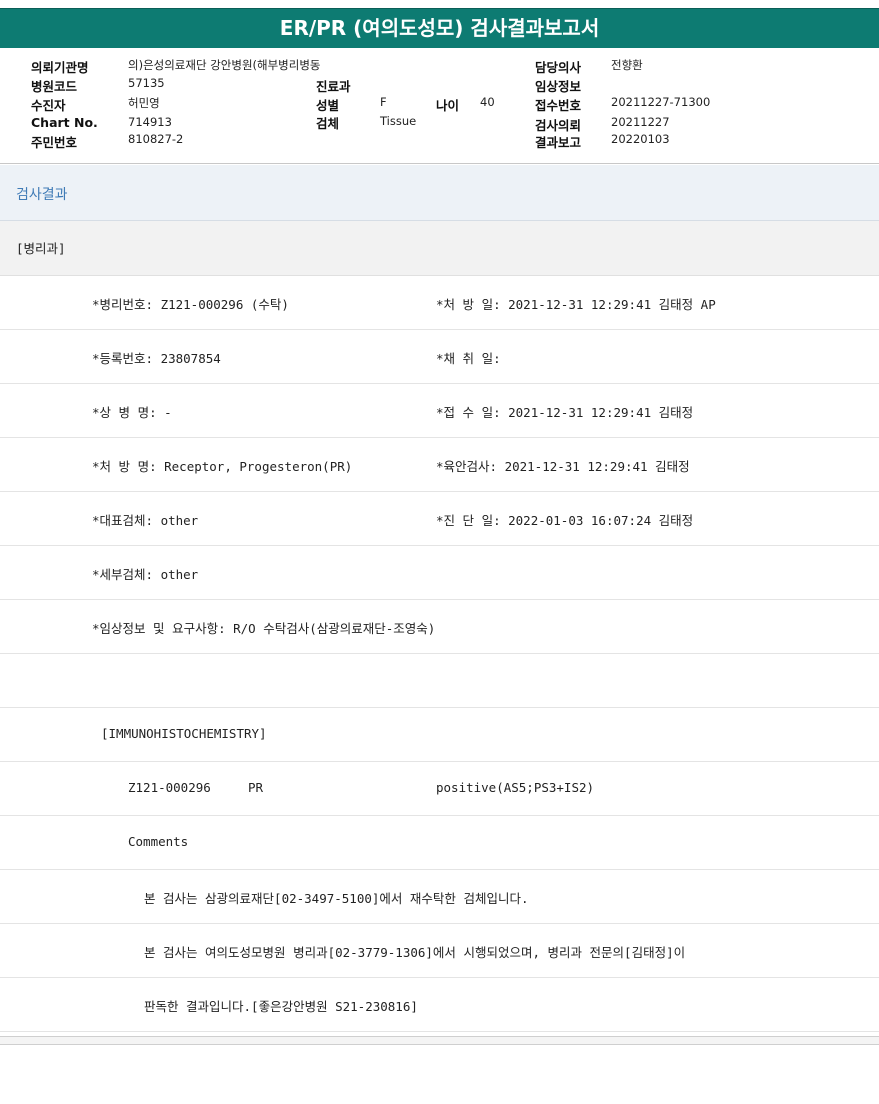 Image resolution: width=879 pixels, height=1104 pixels. I want to click on receipt-label: 접수번호, so click(558, 105).